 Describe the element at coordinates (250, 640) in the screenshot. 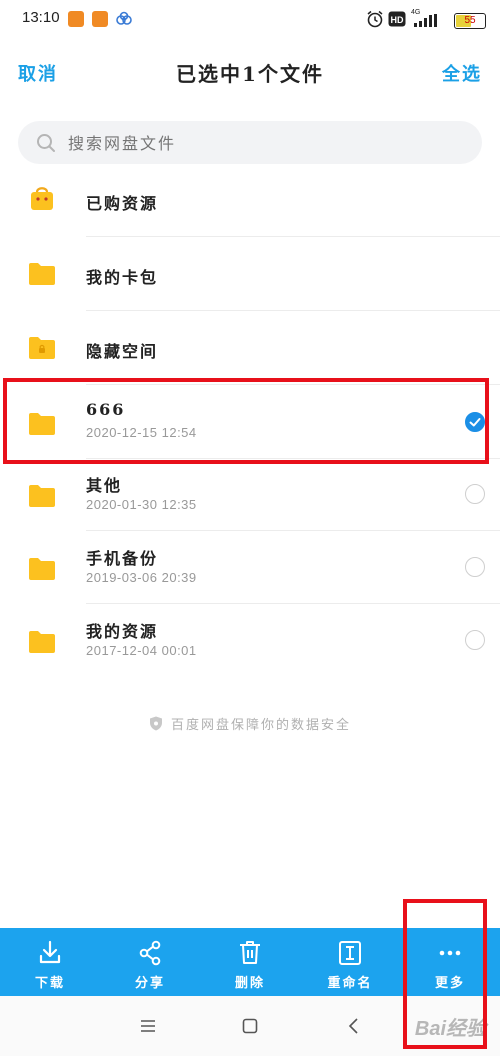

I see `file-row: 我的资源 2017-12-04 00:01` at that location.